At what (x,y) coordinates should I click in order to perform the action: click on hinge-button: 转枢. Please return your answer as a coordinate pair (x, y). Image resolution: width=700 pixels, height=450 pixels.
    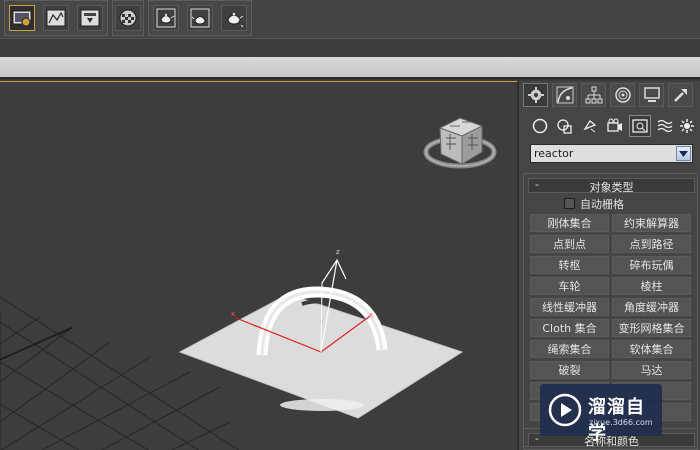
    Looking at the image, I should click on (569, 265).